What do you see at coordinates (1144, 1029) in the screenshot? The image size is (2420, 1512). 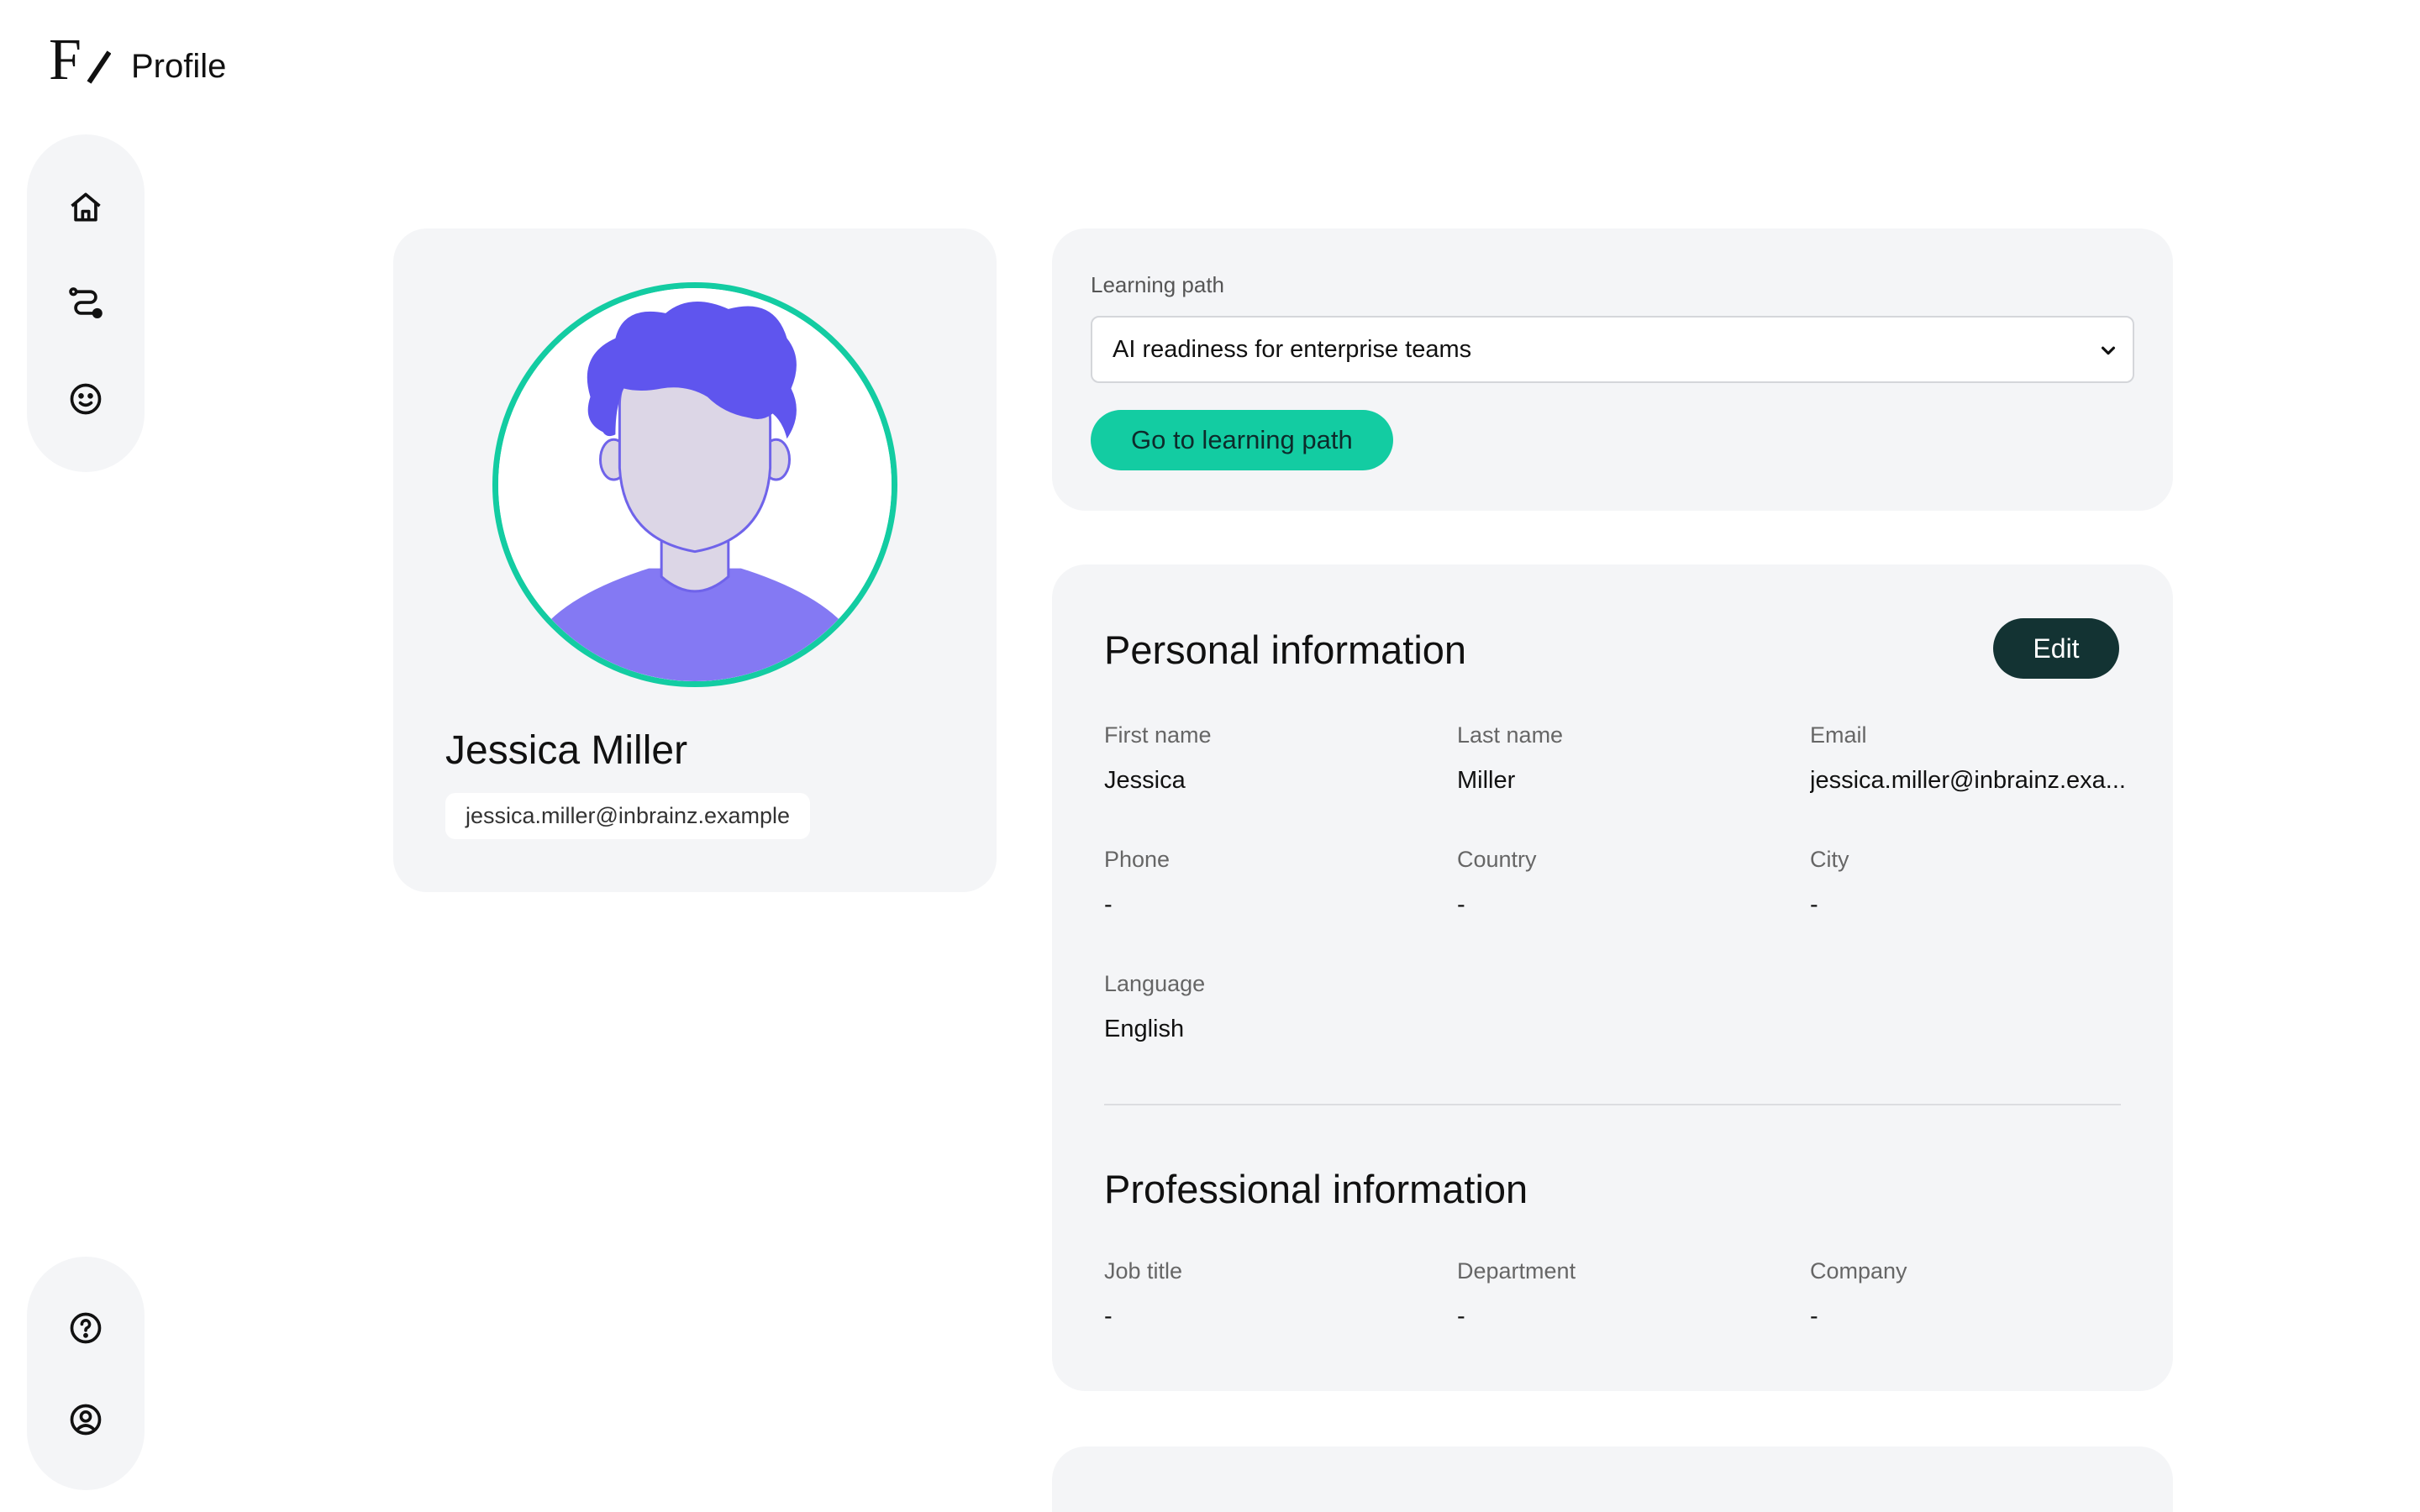 I see `field-value: English` at bounding box center [1144, 1029].